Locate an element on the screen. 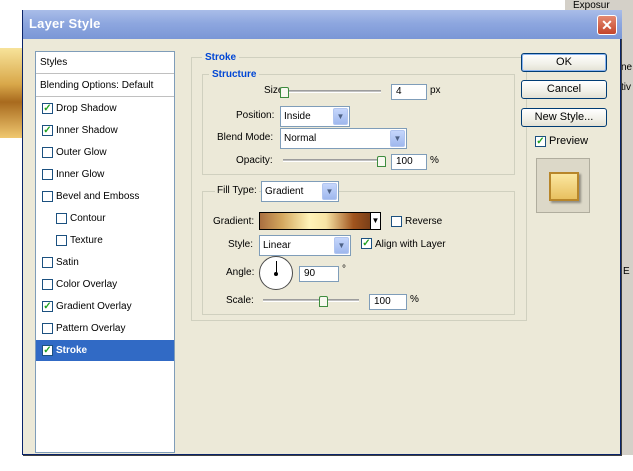  angle-center-dot is located at coordinates (276, 274).